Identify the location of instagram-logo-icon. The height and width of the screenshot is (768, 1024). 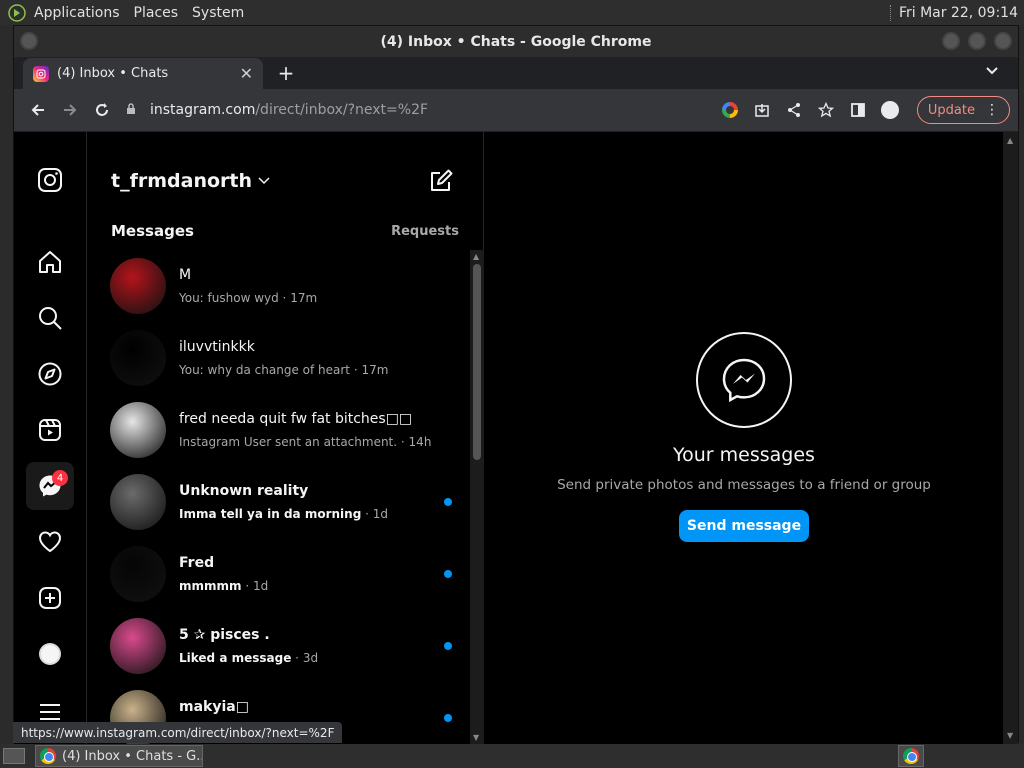
(50, 180).